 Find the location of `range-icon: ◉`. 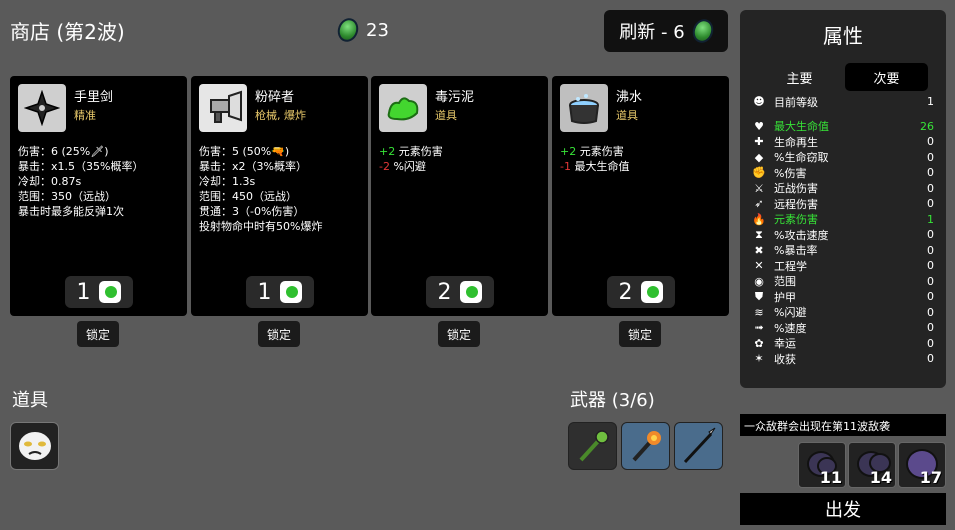

range-icon: ◉ is located at coordinates (759, 281).